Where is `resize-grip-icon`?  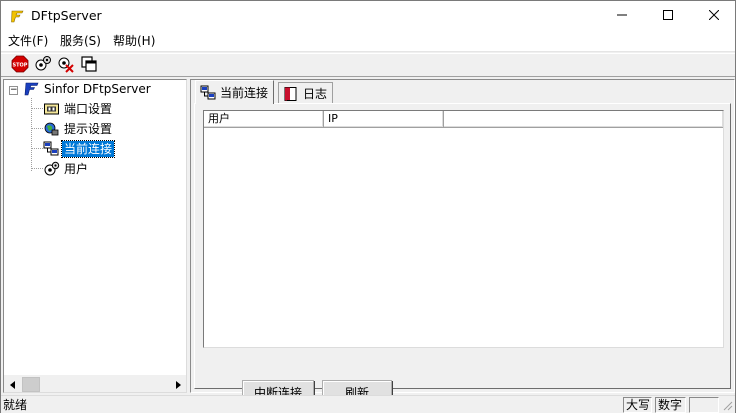 resize-grip-icon is located at coordinates (727, 405).